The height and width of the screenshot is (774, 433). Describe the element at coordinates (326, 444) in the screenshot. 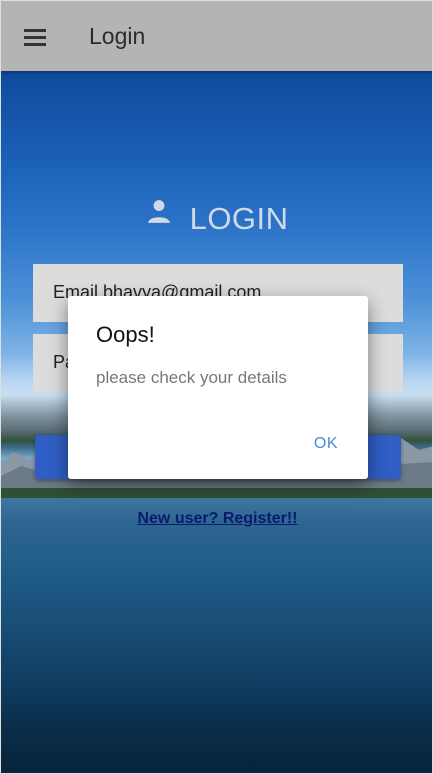

I see `dialog-ok-button: OK` at that location.